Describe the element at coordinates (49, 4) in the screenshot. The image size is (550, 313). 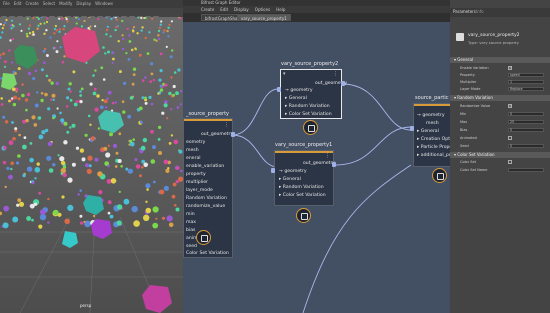
I see `viewport-menu-item: Select` at that location.